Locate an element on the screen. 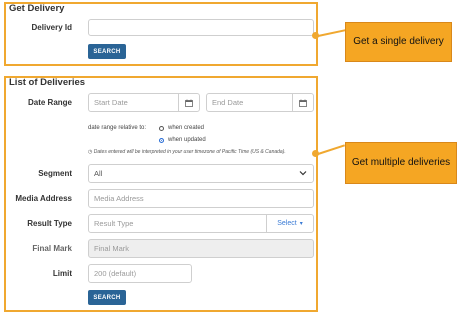 This screenshot has width=460, height=316. radio-when-created is located at coordinates (161, 128).